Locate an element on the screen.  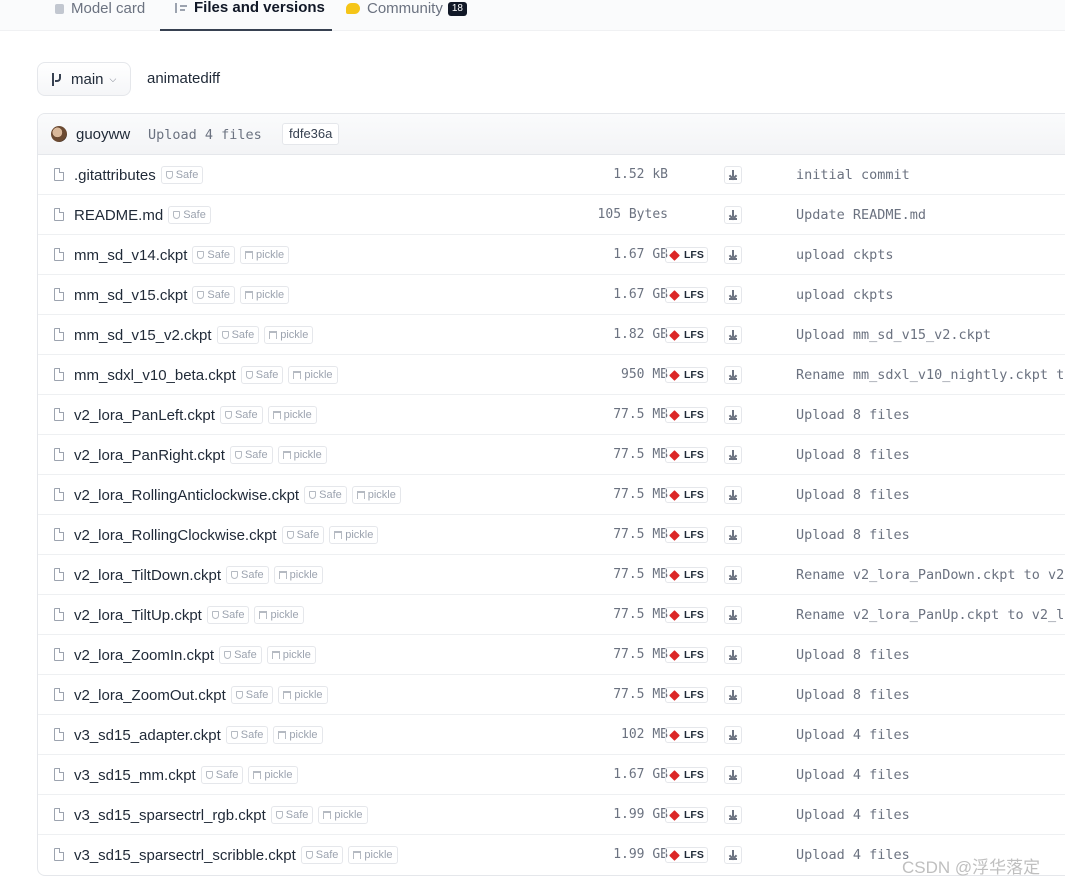
file-commit-message: Update README.md is located at coordinates (861, 215).